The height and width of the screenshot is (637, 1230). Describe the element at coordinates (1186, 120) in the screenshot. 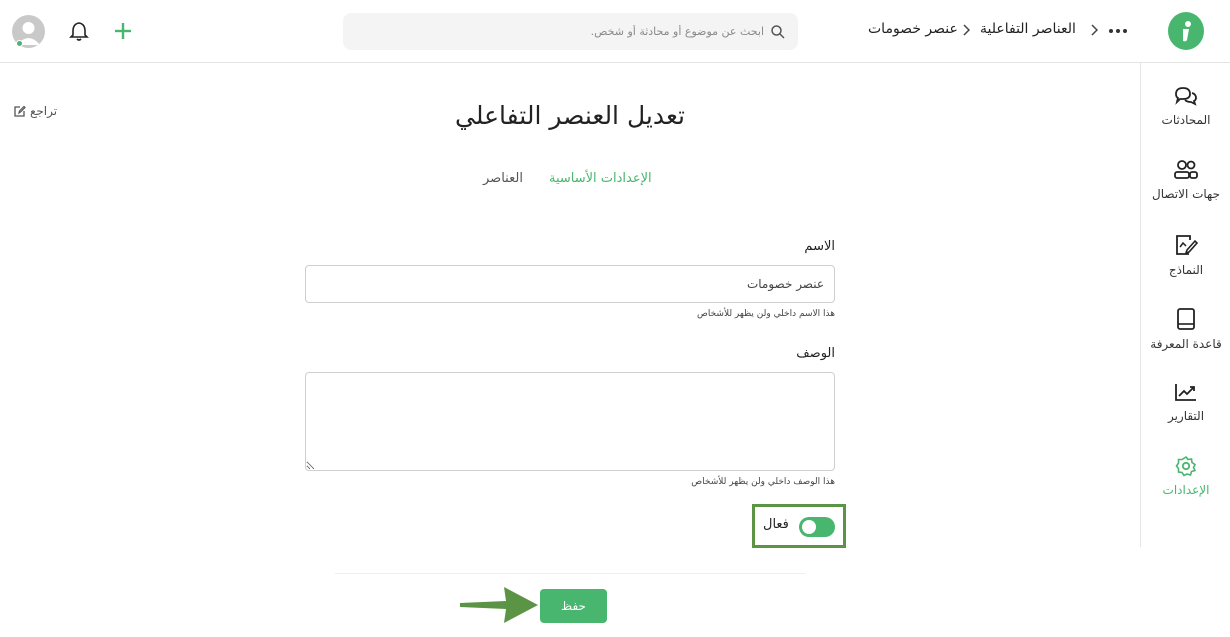

I see `sidebar-item-label: المحادثات` at that location.